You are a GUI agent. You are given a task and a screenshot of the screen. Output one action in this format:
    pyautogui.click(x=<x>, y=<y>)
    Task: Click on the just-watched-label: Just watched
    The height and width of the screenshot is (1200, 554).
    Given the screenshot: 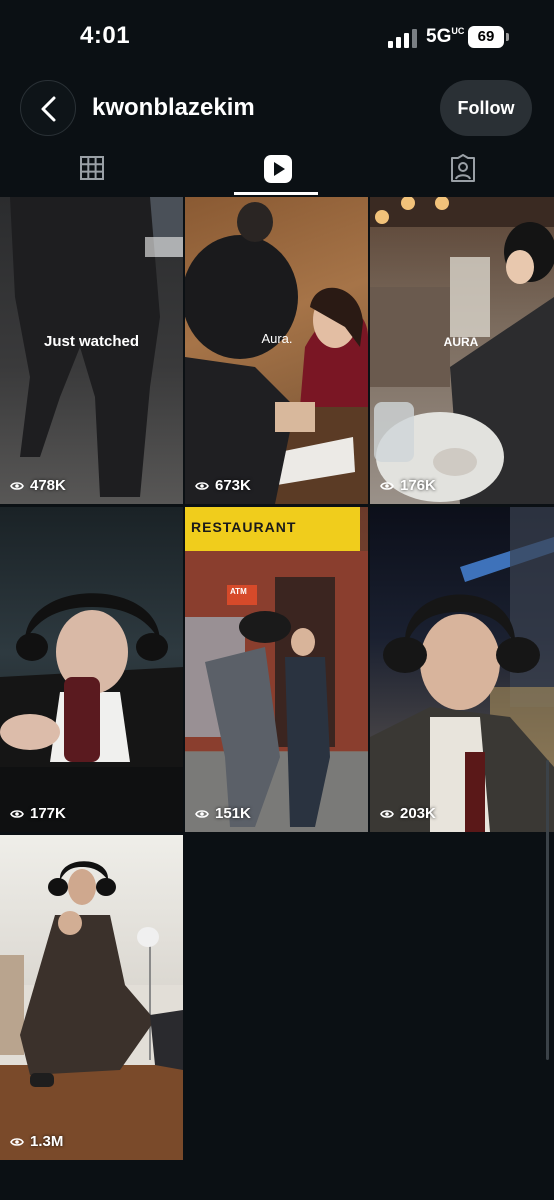 What is the action you would take?
    pyautogui.click(x=91, y=341)
    